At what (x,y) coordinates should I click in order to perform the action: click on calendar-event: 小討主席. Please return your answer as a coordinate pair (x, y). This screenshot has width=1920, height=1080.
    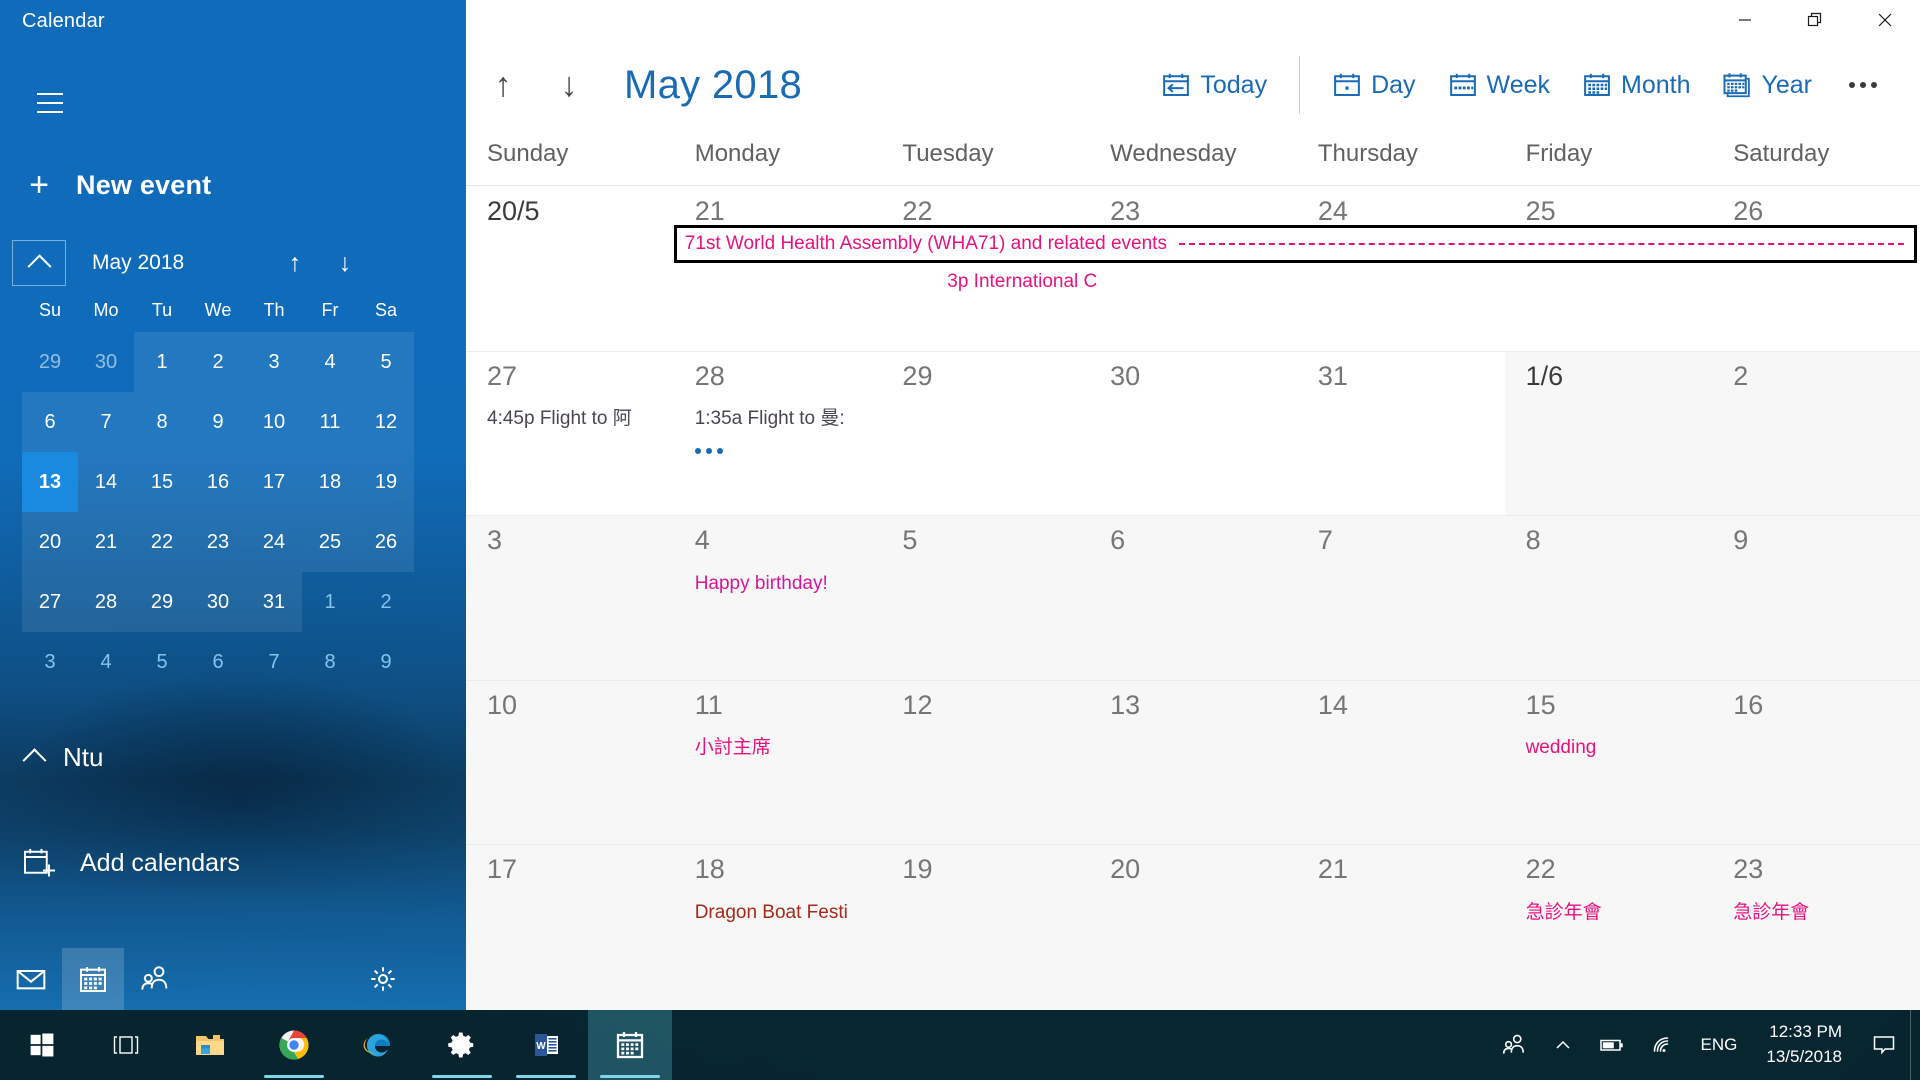
    Looking at the image, I should click on (772, 748).